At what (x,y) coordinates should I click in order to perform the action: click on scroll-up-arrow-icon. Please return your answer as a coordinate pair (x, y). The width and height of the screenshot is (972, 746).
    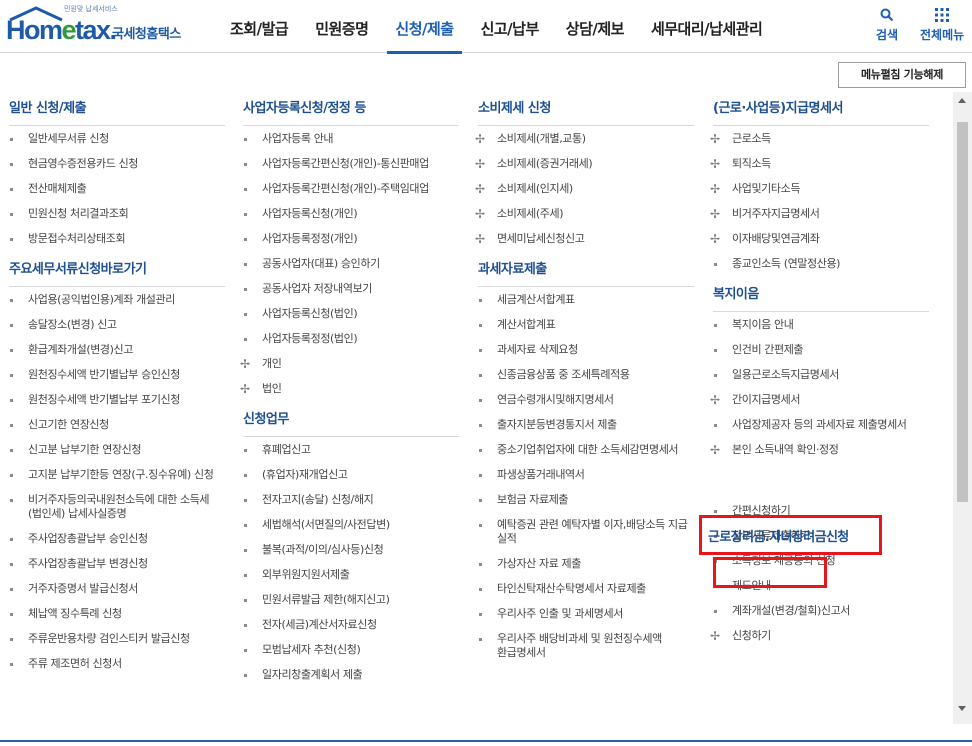
    Looking at the image, I should click on (962, 100).